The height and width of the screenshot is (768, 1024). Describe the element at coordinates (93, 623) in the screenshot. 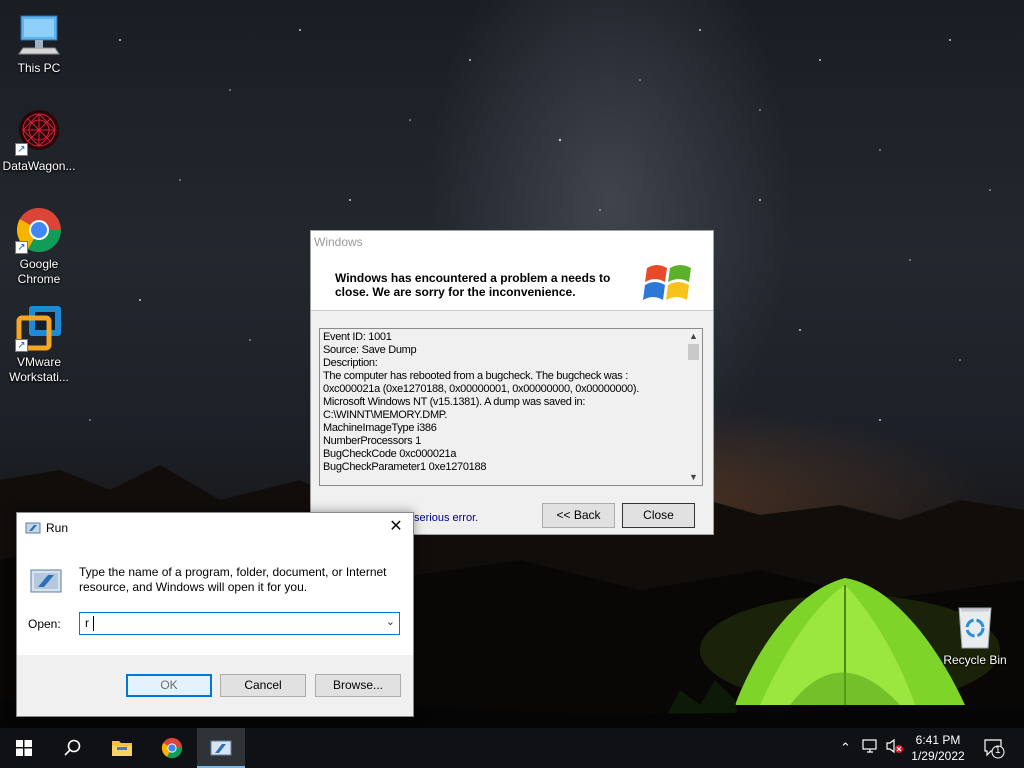

I see `text-caret` at that location.